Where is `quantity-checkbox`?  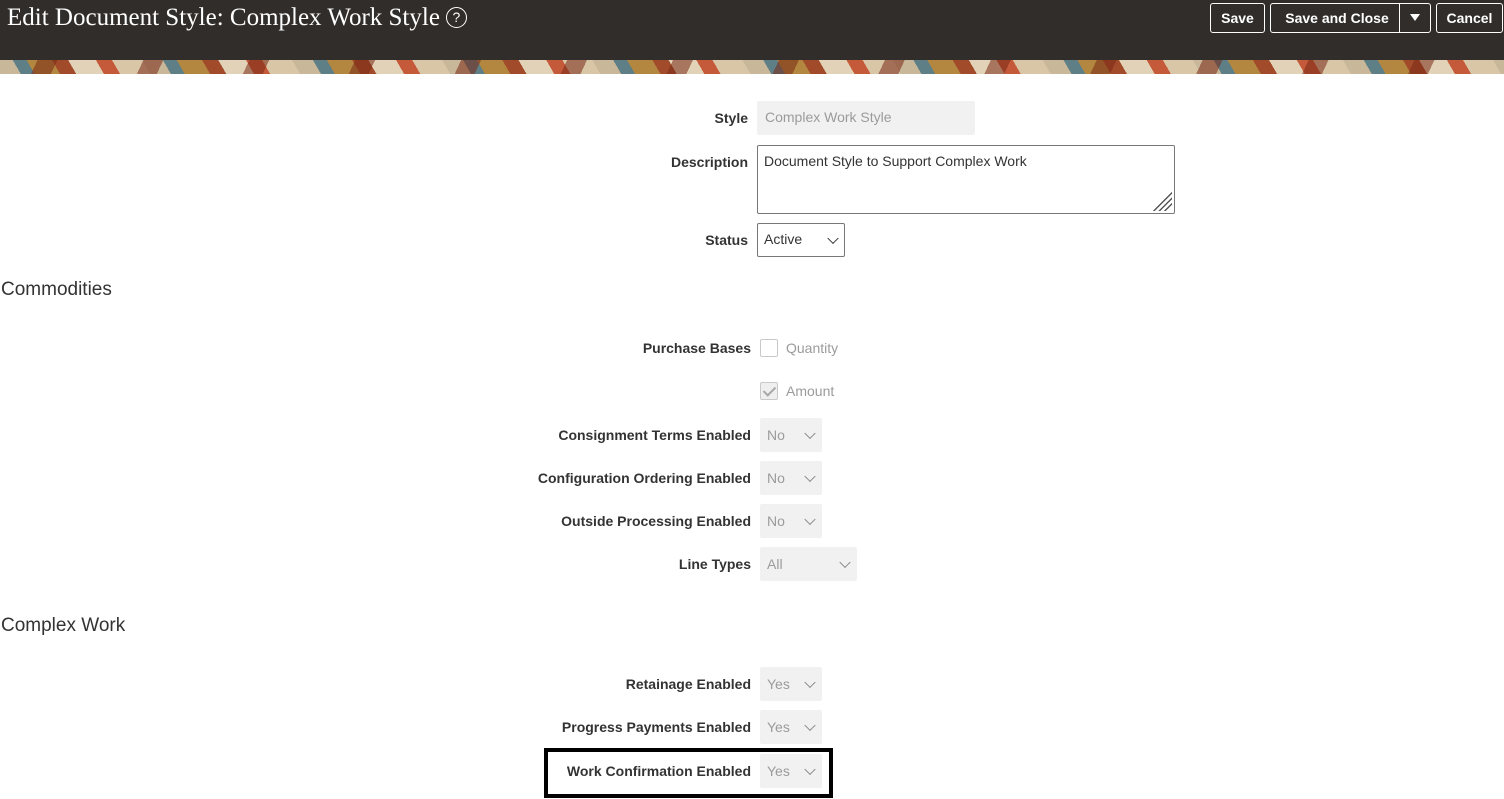
quantity-checkbox is located at coordinates (769, 348).